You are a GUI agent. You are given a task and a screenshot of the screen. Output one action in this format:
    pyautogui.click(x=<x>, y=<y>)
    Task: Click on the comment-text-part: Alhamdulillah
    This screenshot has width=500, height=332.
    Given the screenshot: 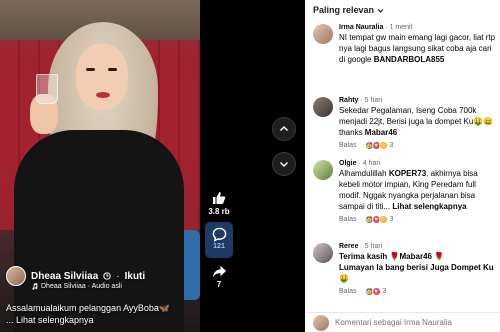 What is the action you would take?
    pyautogui.click(x=364, y=173)
    